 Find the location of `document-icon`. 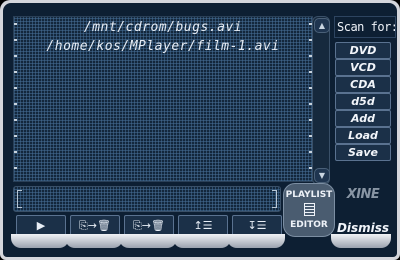

document-icon is located at coordinates (309, 209).